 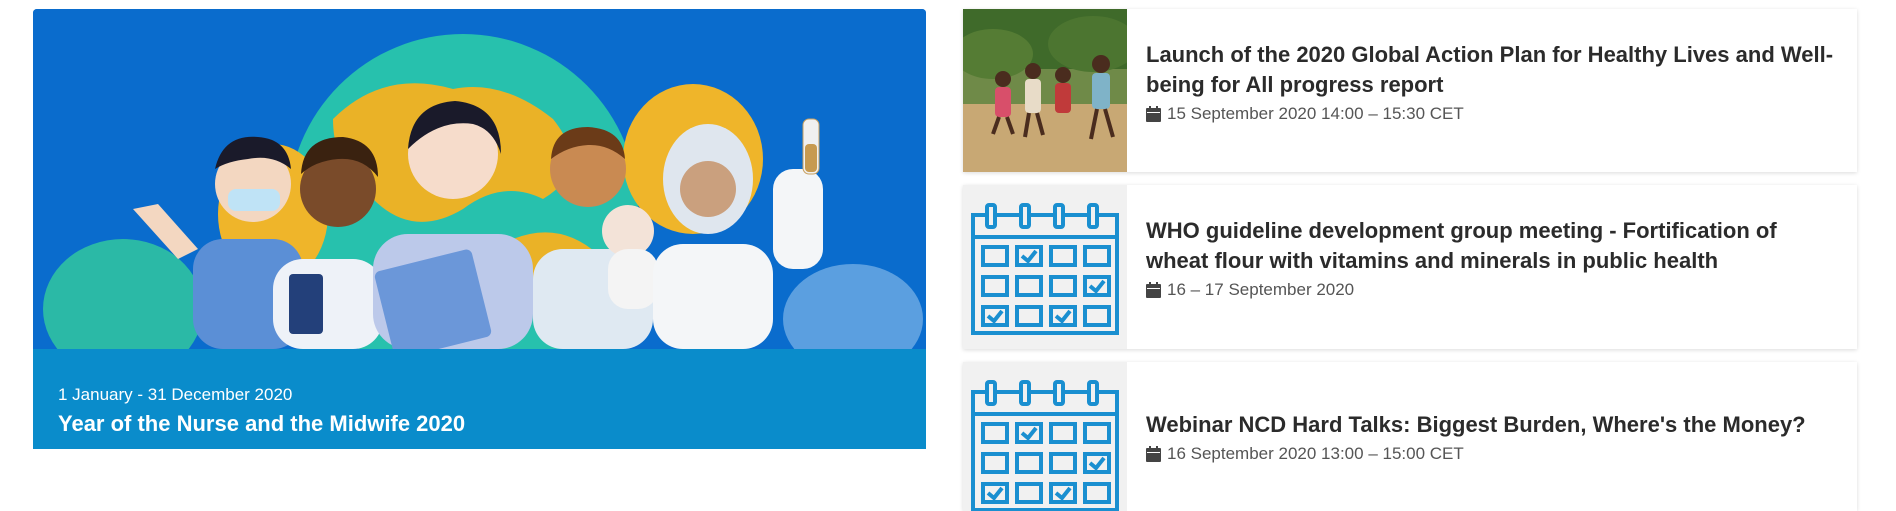 What do you see at coordinates (175, 394) in the screenshot?
I see `featured-event-date: 1 January - 31 December 2020` at bounding box center [175, 394].